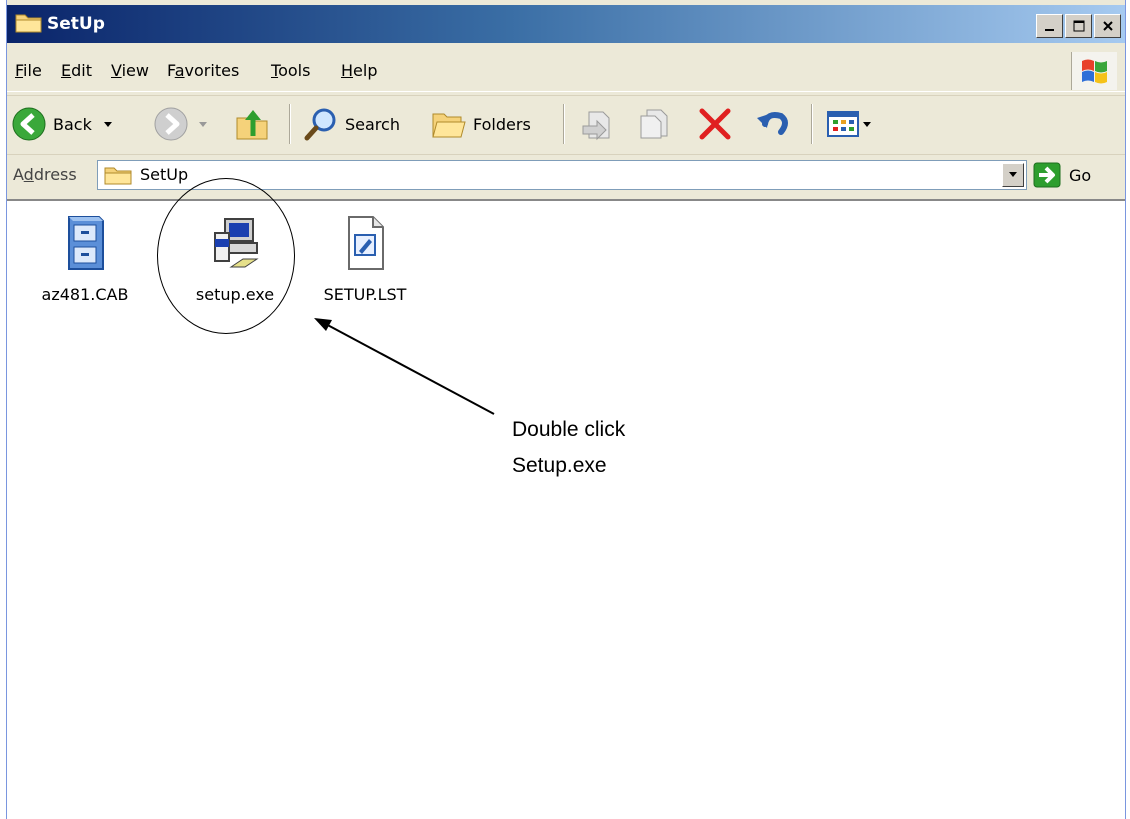 This screenshot has width=1130, height=819. Describe the element at coordinates (86, 243) in the screenshot. I see `cabinet-icon` at that location.